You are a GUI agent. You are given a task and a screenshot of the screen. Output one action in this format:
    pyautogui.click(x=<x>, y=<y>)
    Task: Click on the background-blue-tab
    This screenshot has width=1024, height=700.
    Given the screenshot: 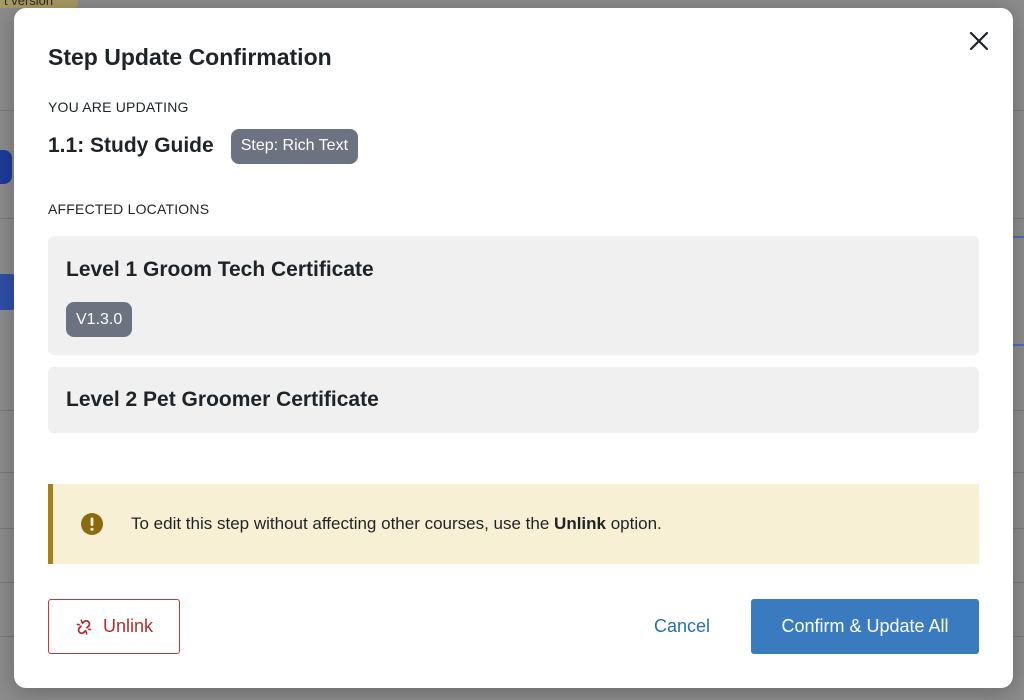 What is the action you would take?
    pyautogui.click(x=7, y=292)
    